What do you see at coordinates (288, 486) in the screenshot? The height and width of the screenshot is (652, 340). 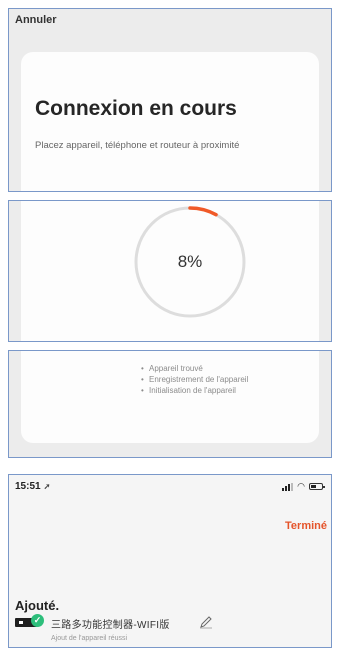 I see `signal-icon` at bounding box center [288, 486].